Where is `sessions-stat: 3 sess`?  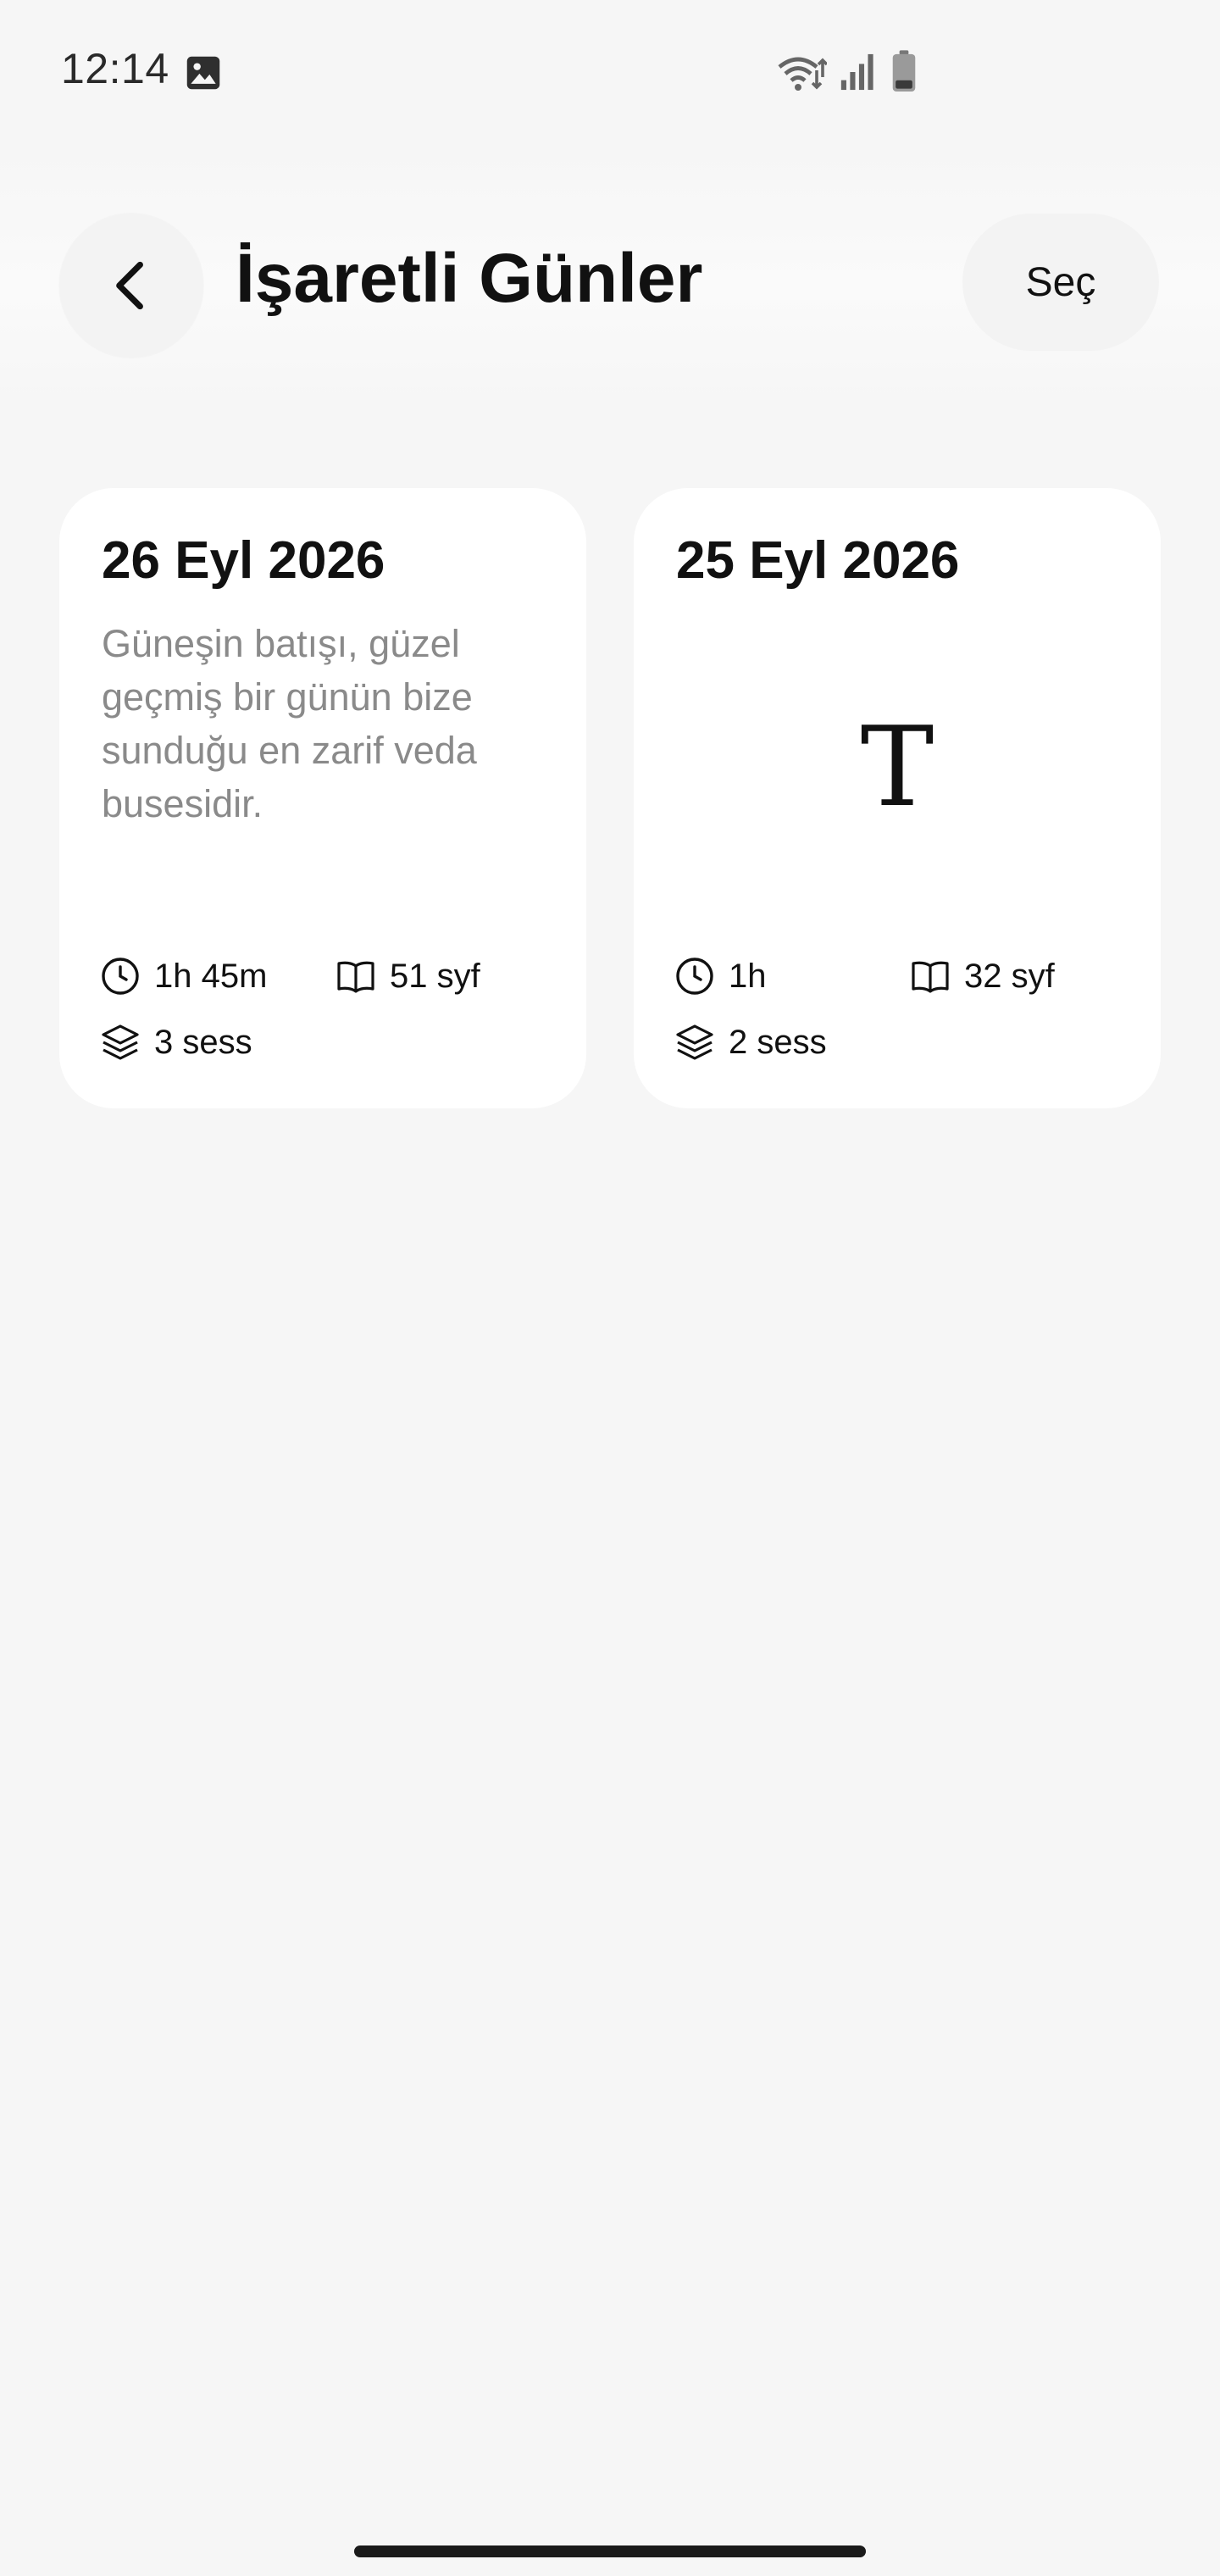 sessions-stat: 3 sess is located at coordinates (176, 1042).